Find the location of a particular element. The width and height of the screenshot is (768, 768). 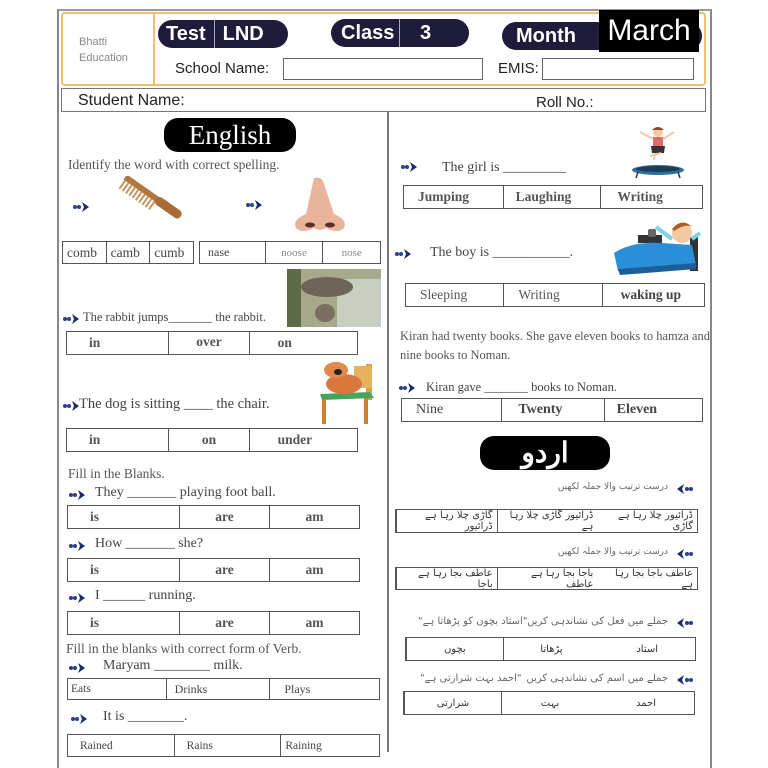

urdu-q1-option: ڈرائیور گاڑی چلا رہا ہے is located at coordinates (547, 521).